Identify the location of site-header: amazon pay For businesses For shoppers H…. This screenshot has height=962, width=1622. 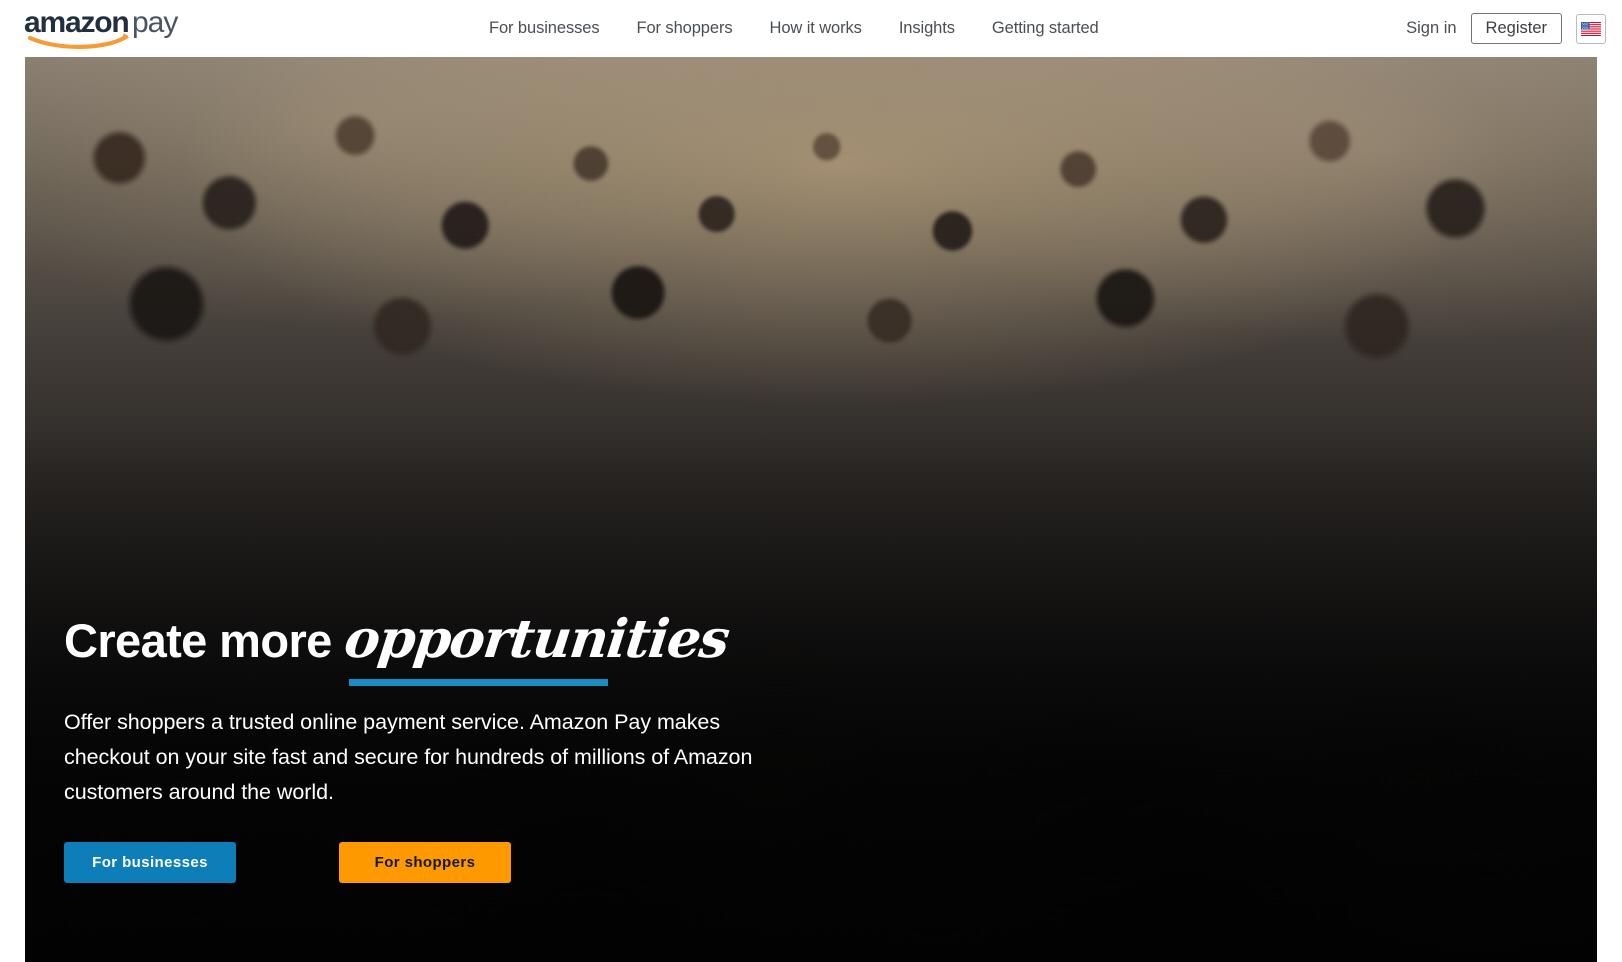
(811, 28).